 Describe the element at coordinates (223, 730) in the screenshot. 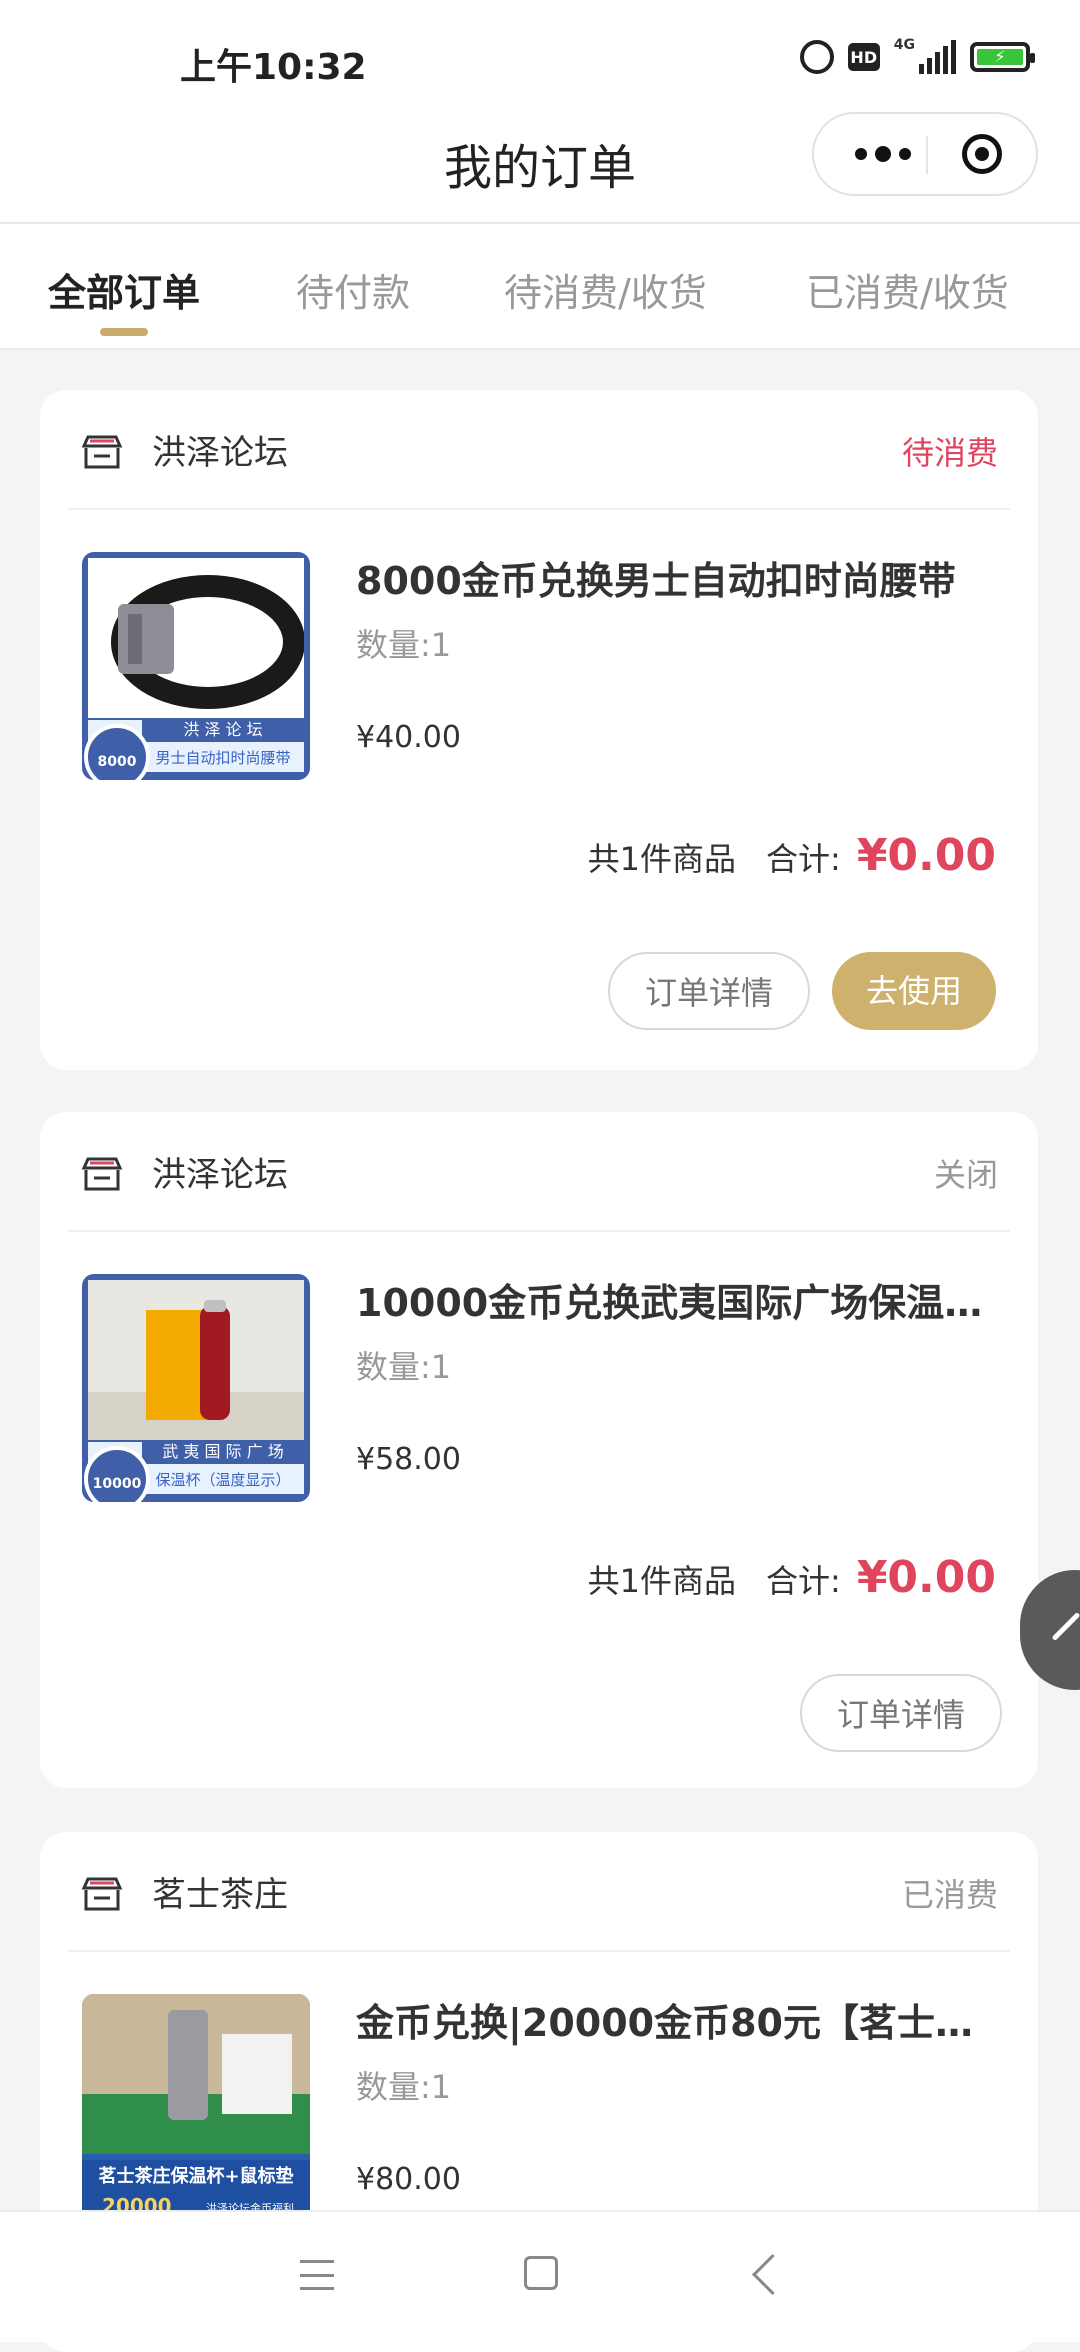

I see `thumbnail-band-top: 洪 泽 论 坛` at that location.